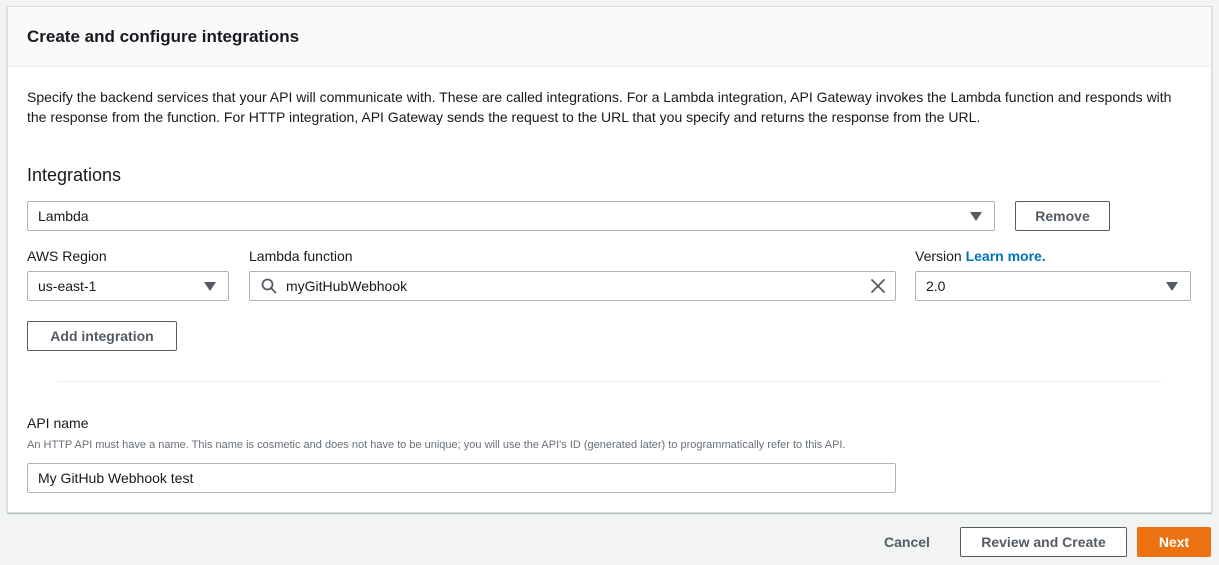  I want to click on version-value: 2.0, so click(936, 286).